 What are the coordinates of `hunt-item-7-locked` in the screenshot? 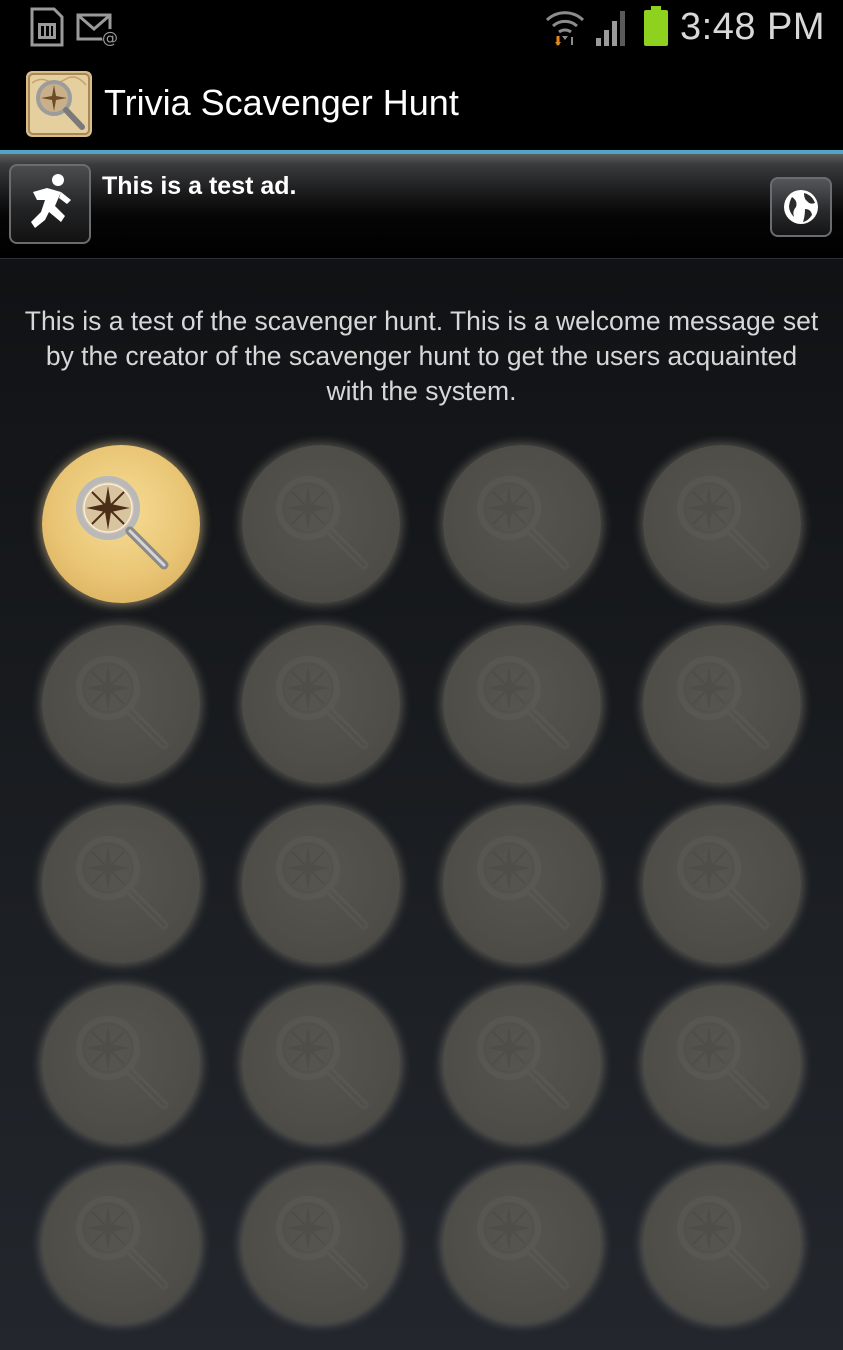 It's located at (522, 704).